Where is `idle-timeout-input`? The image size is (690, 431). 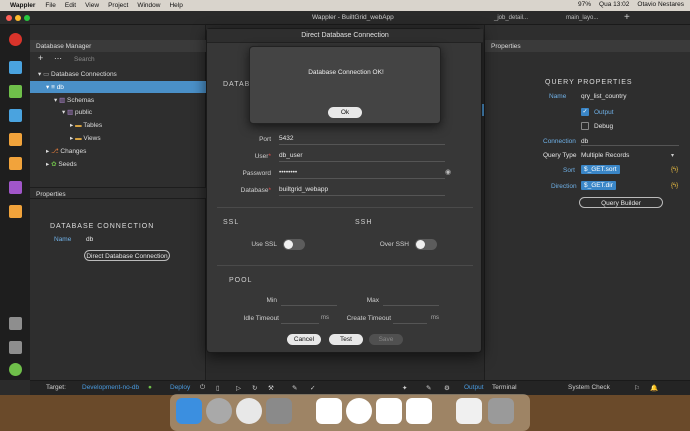 idle-timeout-input is located at coordinates (300, 318).